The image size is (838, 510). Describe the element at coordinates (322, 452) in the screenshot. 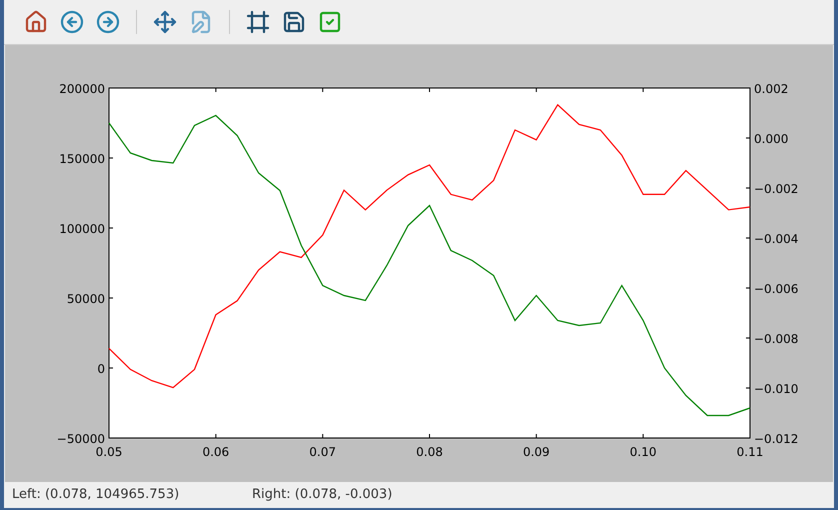

I see `x-tick-label: 0.07` at that location.